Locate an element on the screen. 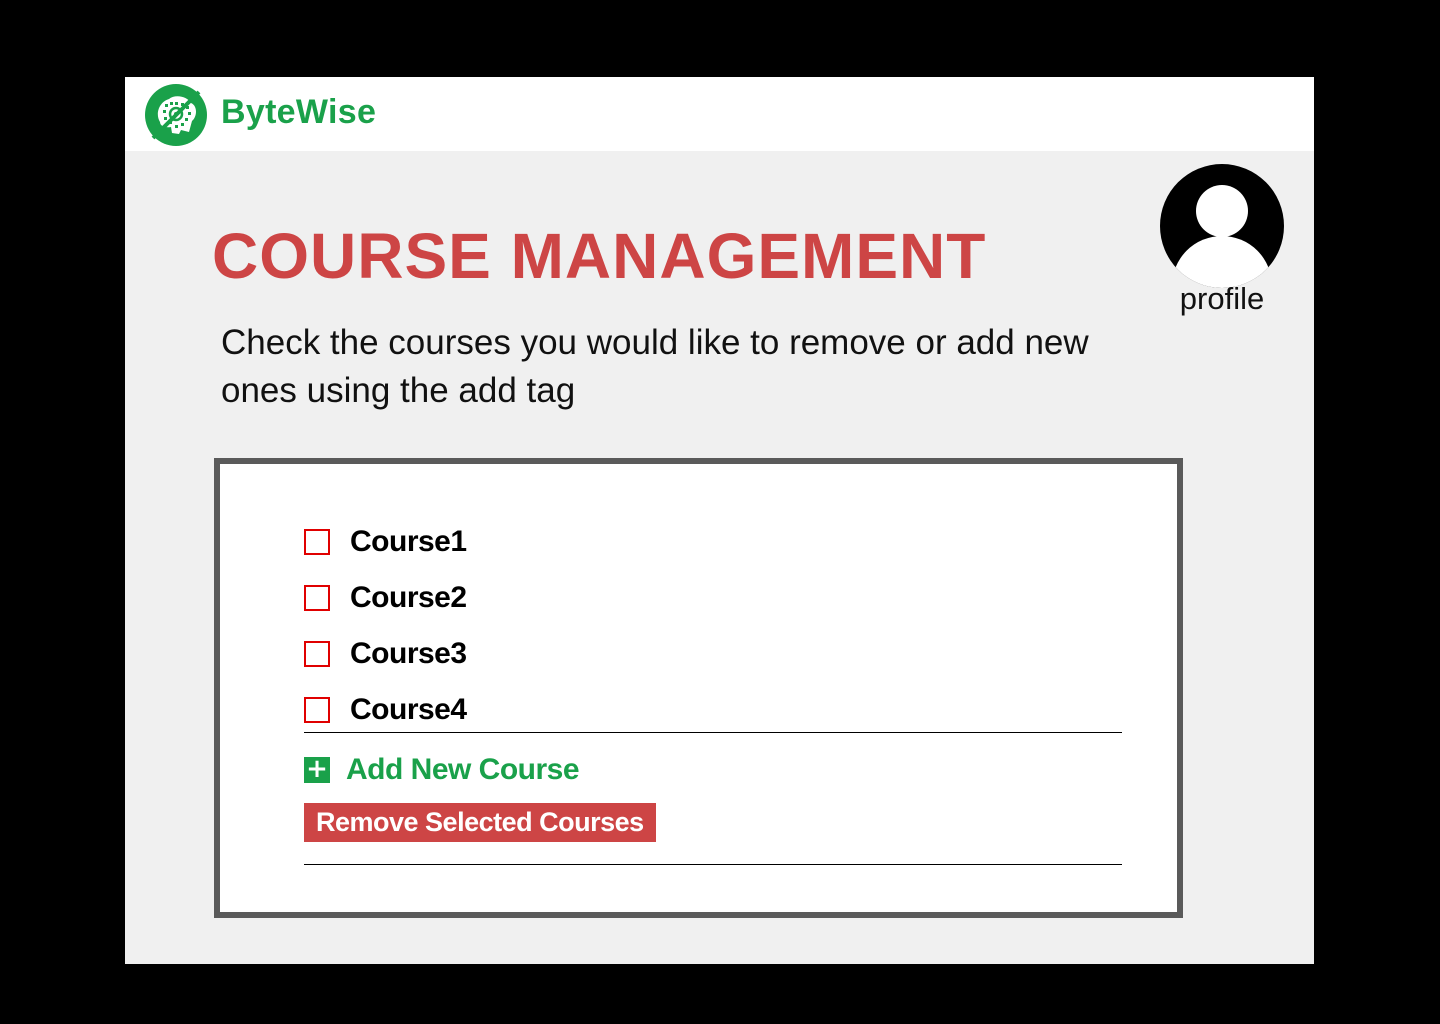  course-item: Course3 is located at coordinates (385, 654).